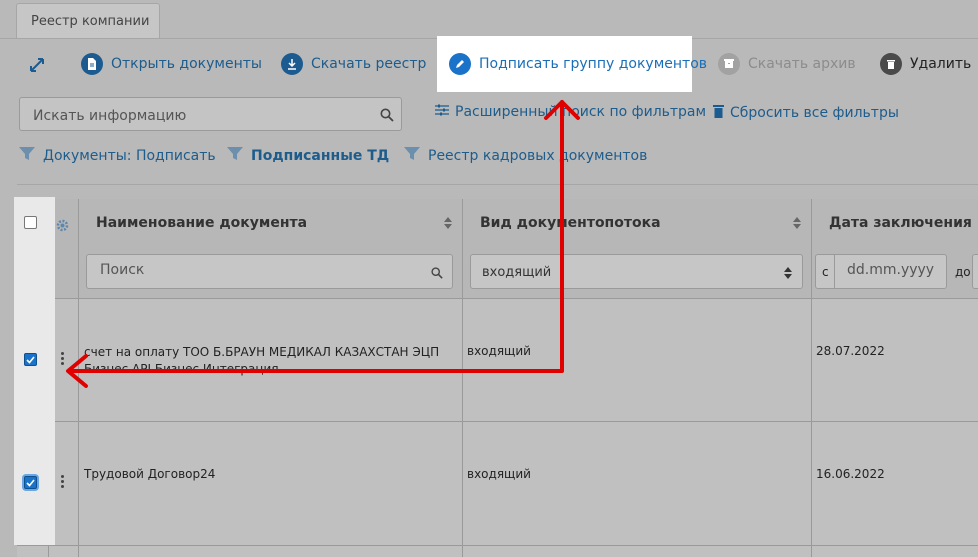 The height and width of the screenshot is (557, 978). I want to click on download-archive-button: Скачать архив, so click(787, 64).